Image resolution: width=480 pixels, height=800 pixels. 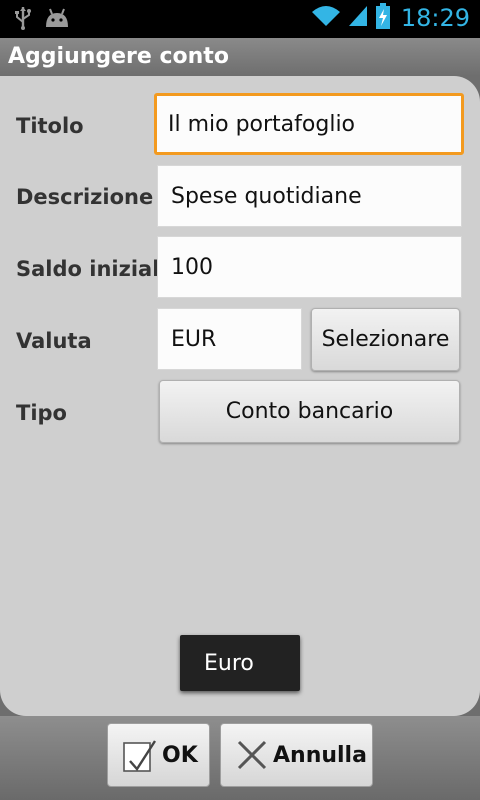 What do you see at coordinates (309, 124) in the screenshot?
I see `title-input: Il mio portafoglio` at bounding box center [309, 124].